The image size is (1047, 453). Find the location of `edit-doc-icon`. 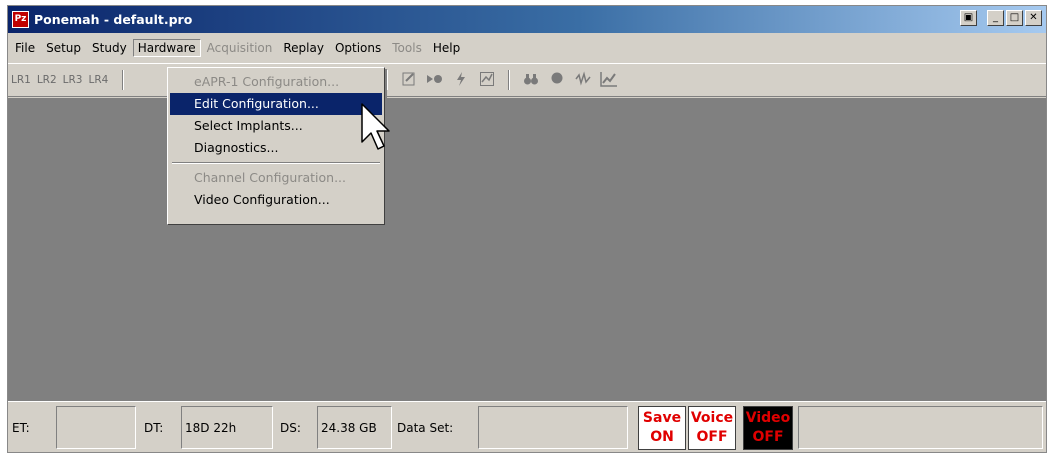

edit-doc-icon is located at coordinates (409, 80).